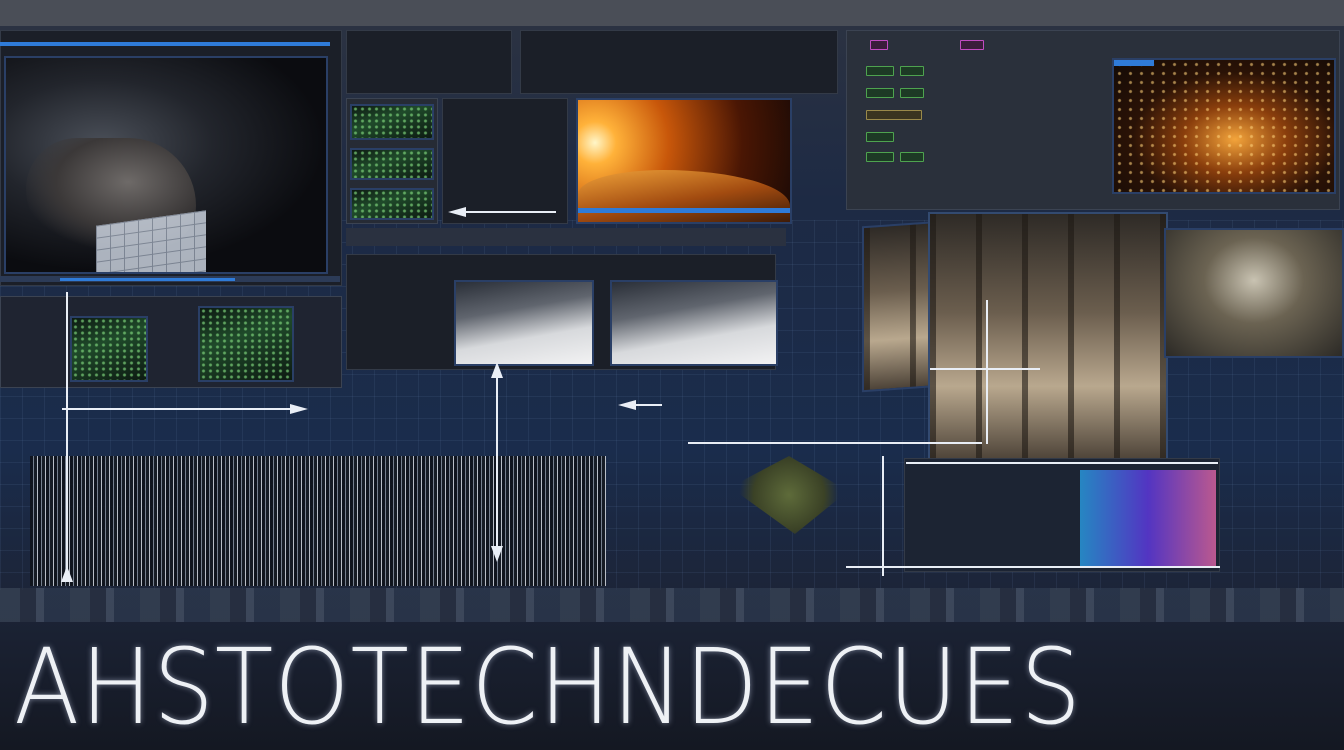 The width and height of the screenshot is (1344, 750). I want to click on source-monitor-header, so click(165, 44).